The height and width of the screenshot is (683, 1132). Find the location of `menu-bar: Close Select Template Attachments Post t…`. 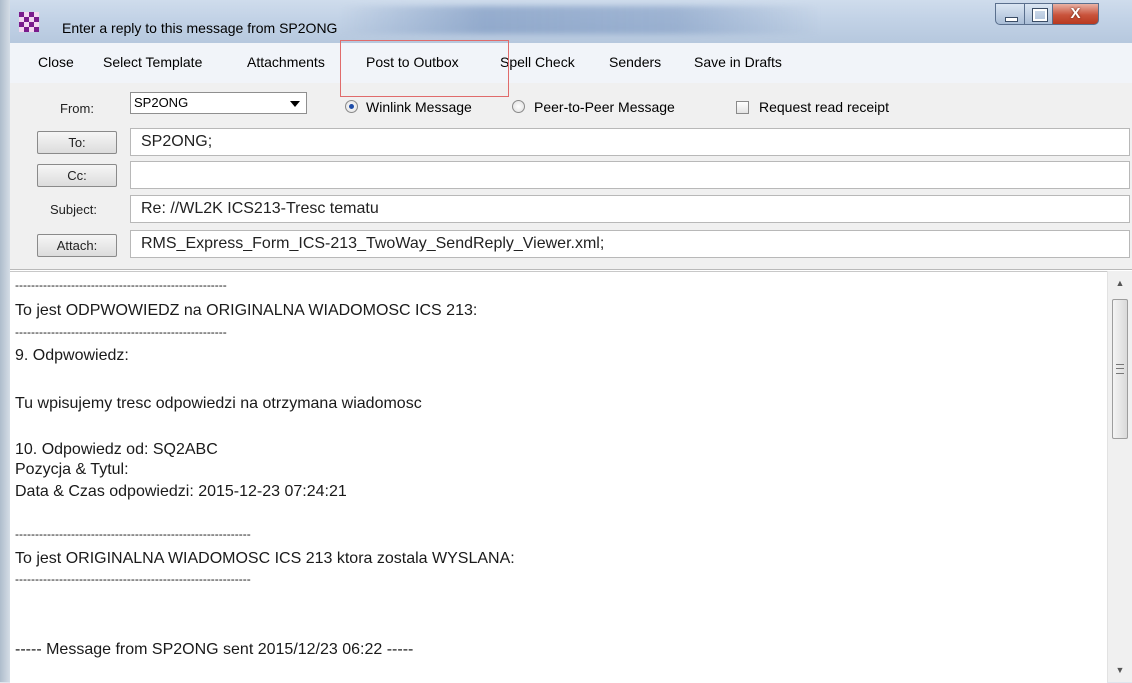

menu-bar: Close Select Template Attachments Post t… is located at coordinates (571, 63).